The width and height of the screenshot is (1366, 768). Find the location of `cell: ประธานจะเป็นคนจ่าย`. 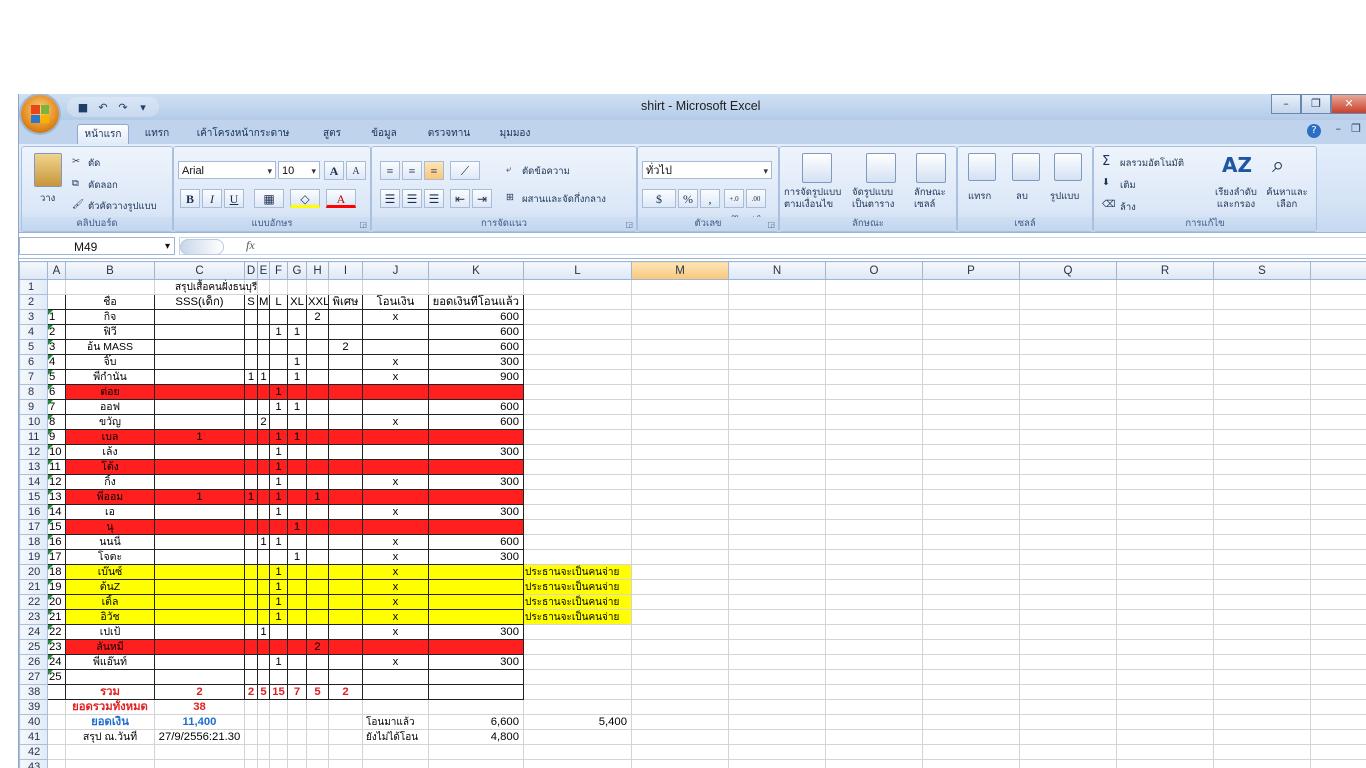

cell: ประธานจะเป็นคนจ่าย is located at coordinates (577, 572).